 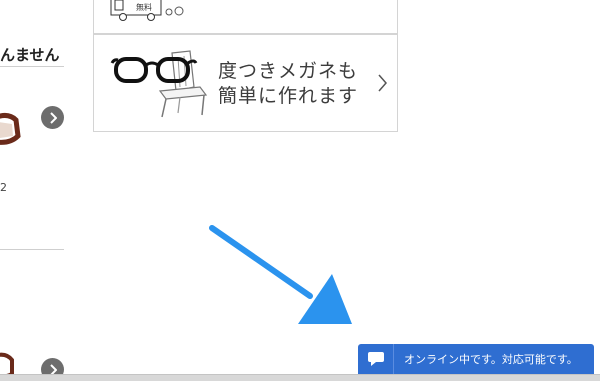 I want to click on chat-status-text: オンライン中です。対応可能です。, so click(x=491, y=359).